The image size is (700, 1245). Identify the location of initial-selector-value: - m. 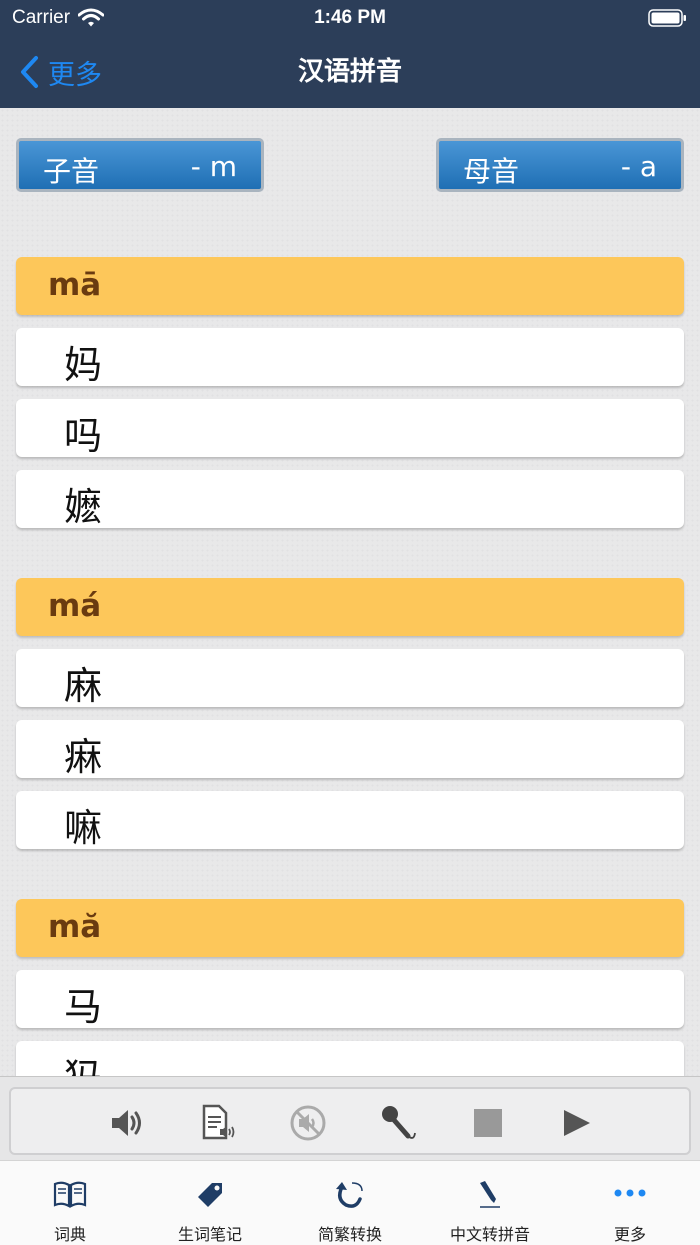
(213, 166).